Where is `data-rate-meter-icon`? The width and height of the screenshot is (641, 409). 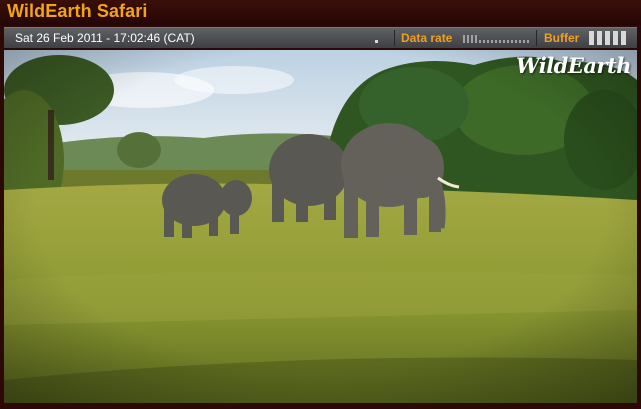
data-rate-meter-icon is located at coordinates (497, 38).